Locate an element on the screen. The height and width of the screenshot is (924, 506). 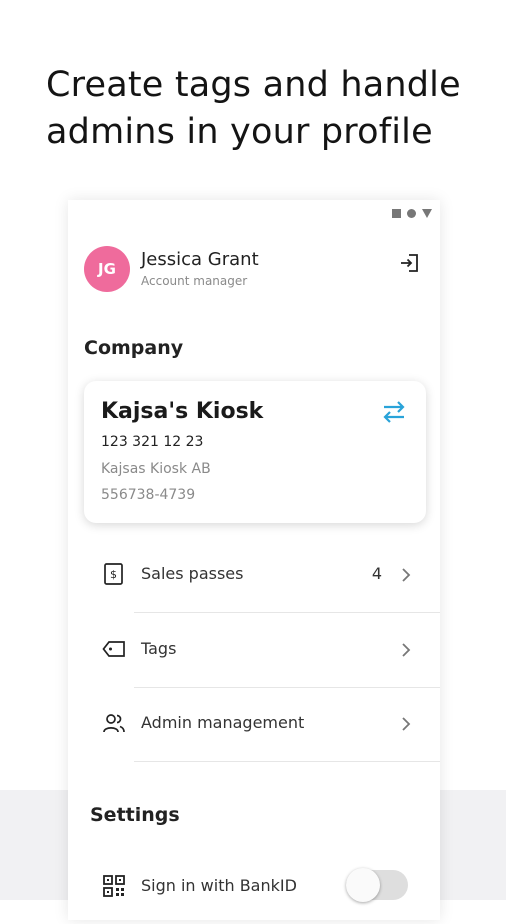
user-role: Account manager is located at coordinates (194, 281).